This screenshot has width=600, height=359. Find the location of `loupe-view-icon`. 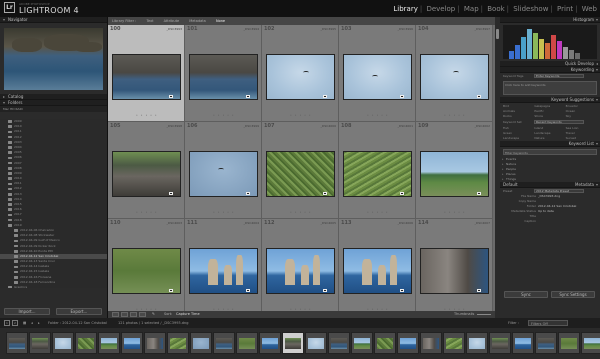

loupe-view-icon is located at coordinates (124, 314).